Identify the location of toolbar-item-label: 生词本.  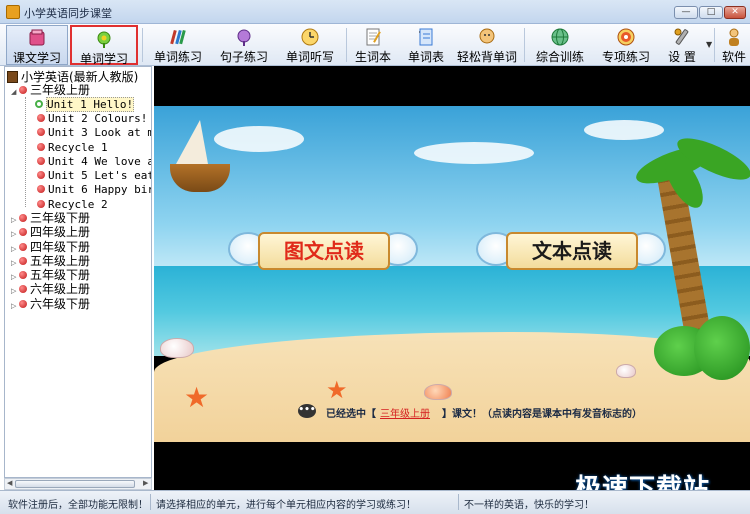
(372, 57).